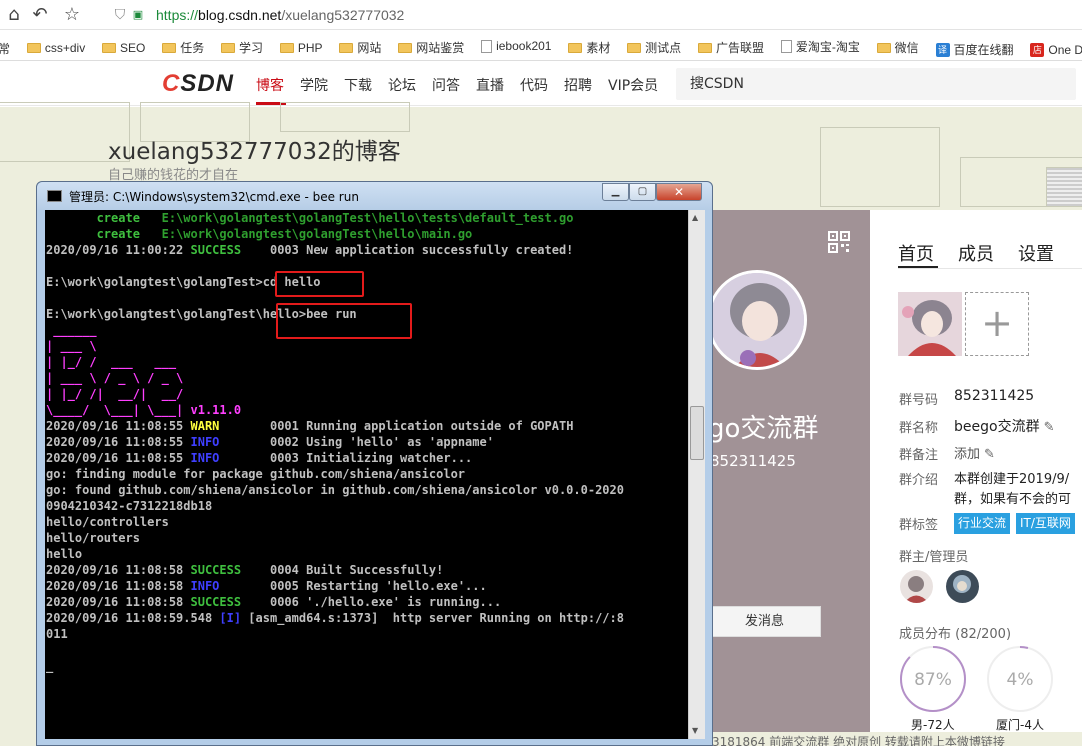 The height and width of the screenshot is (746, 1082). Describe the element at coordinates (982, 523) in the screenshot. I see `tag-industry: 行业交流` at that location.